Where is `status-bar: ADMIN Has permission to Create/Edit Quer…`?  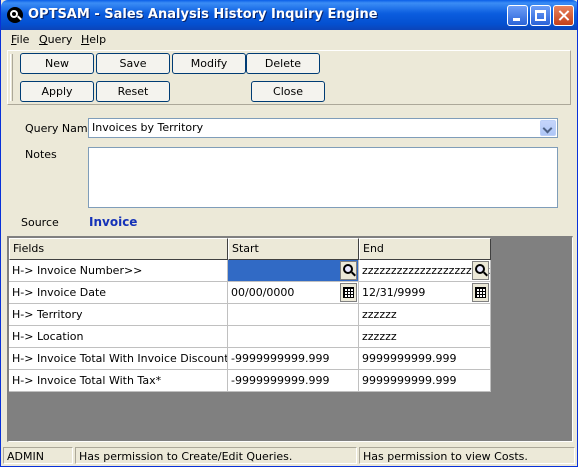 status-bar: ADMIN Has permission to Create/Edit Quer… is located at coordinates (289, 455).